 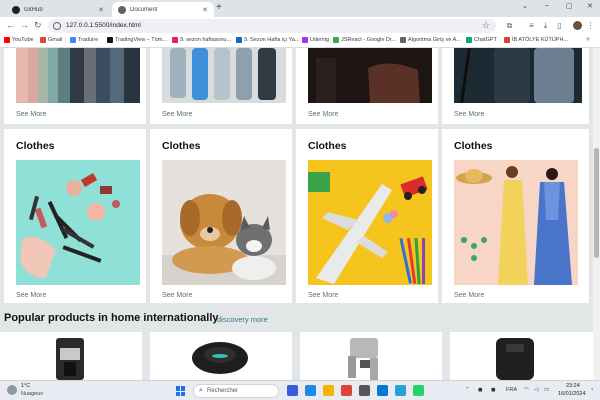 I want to click on taskbar-search: ⌕ Rechercher, so click(x=236, y=391).